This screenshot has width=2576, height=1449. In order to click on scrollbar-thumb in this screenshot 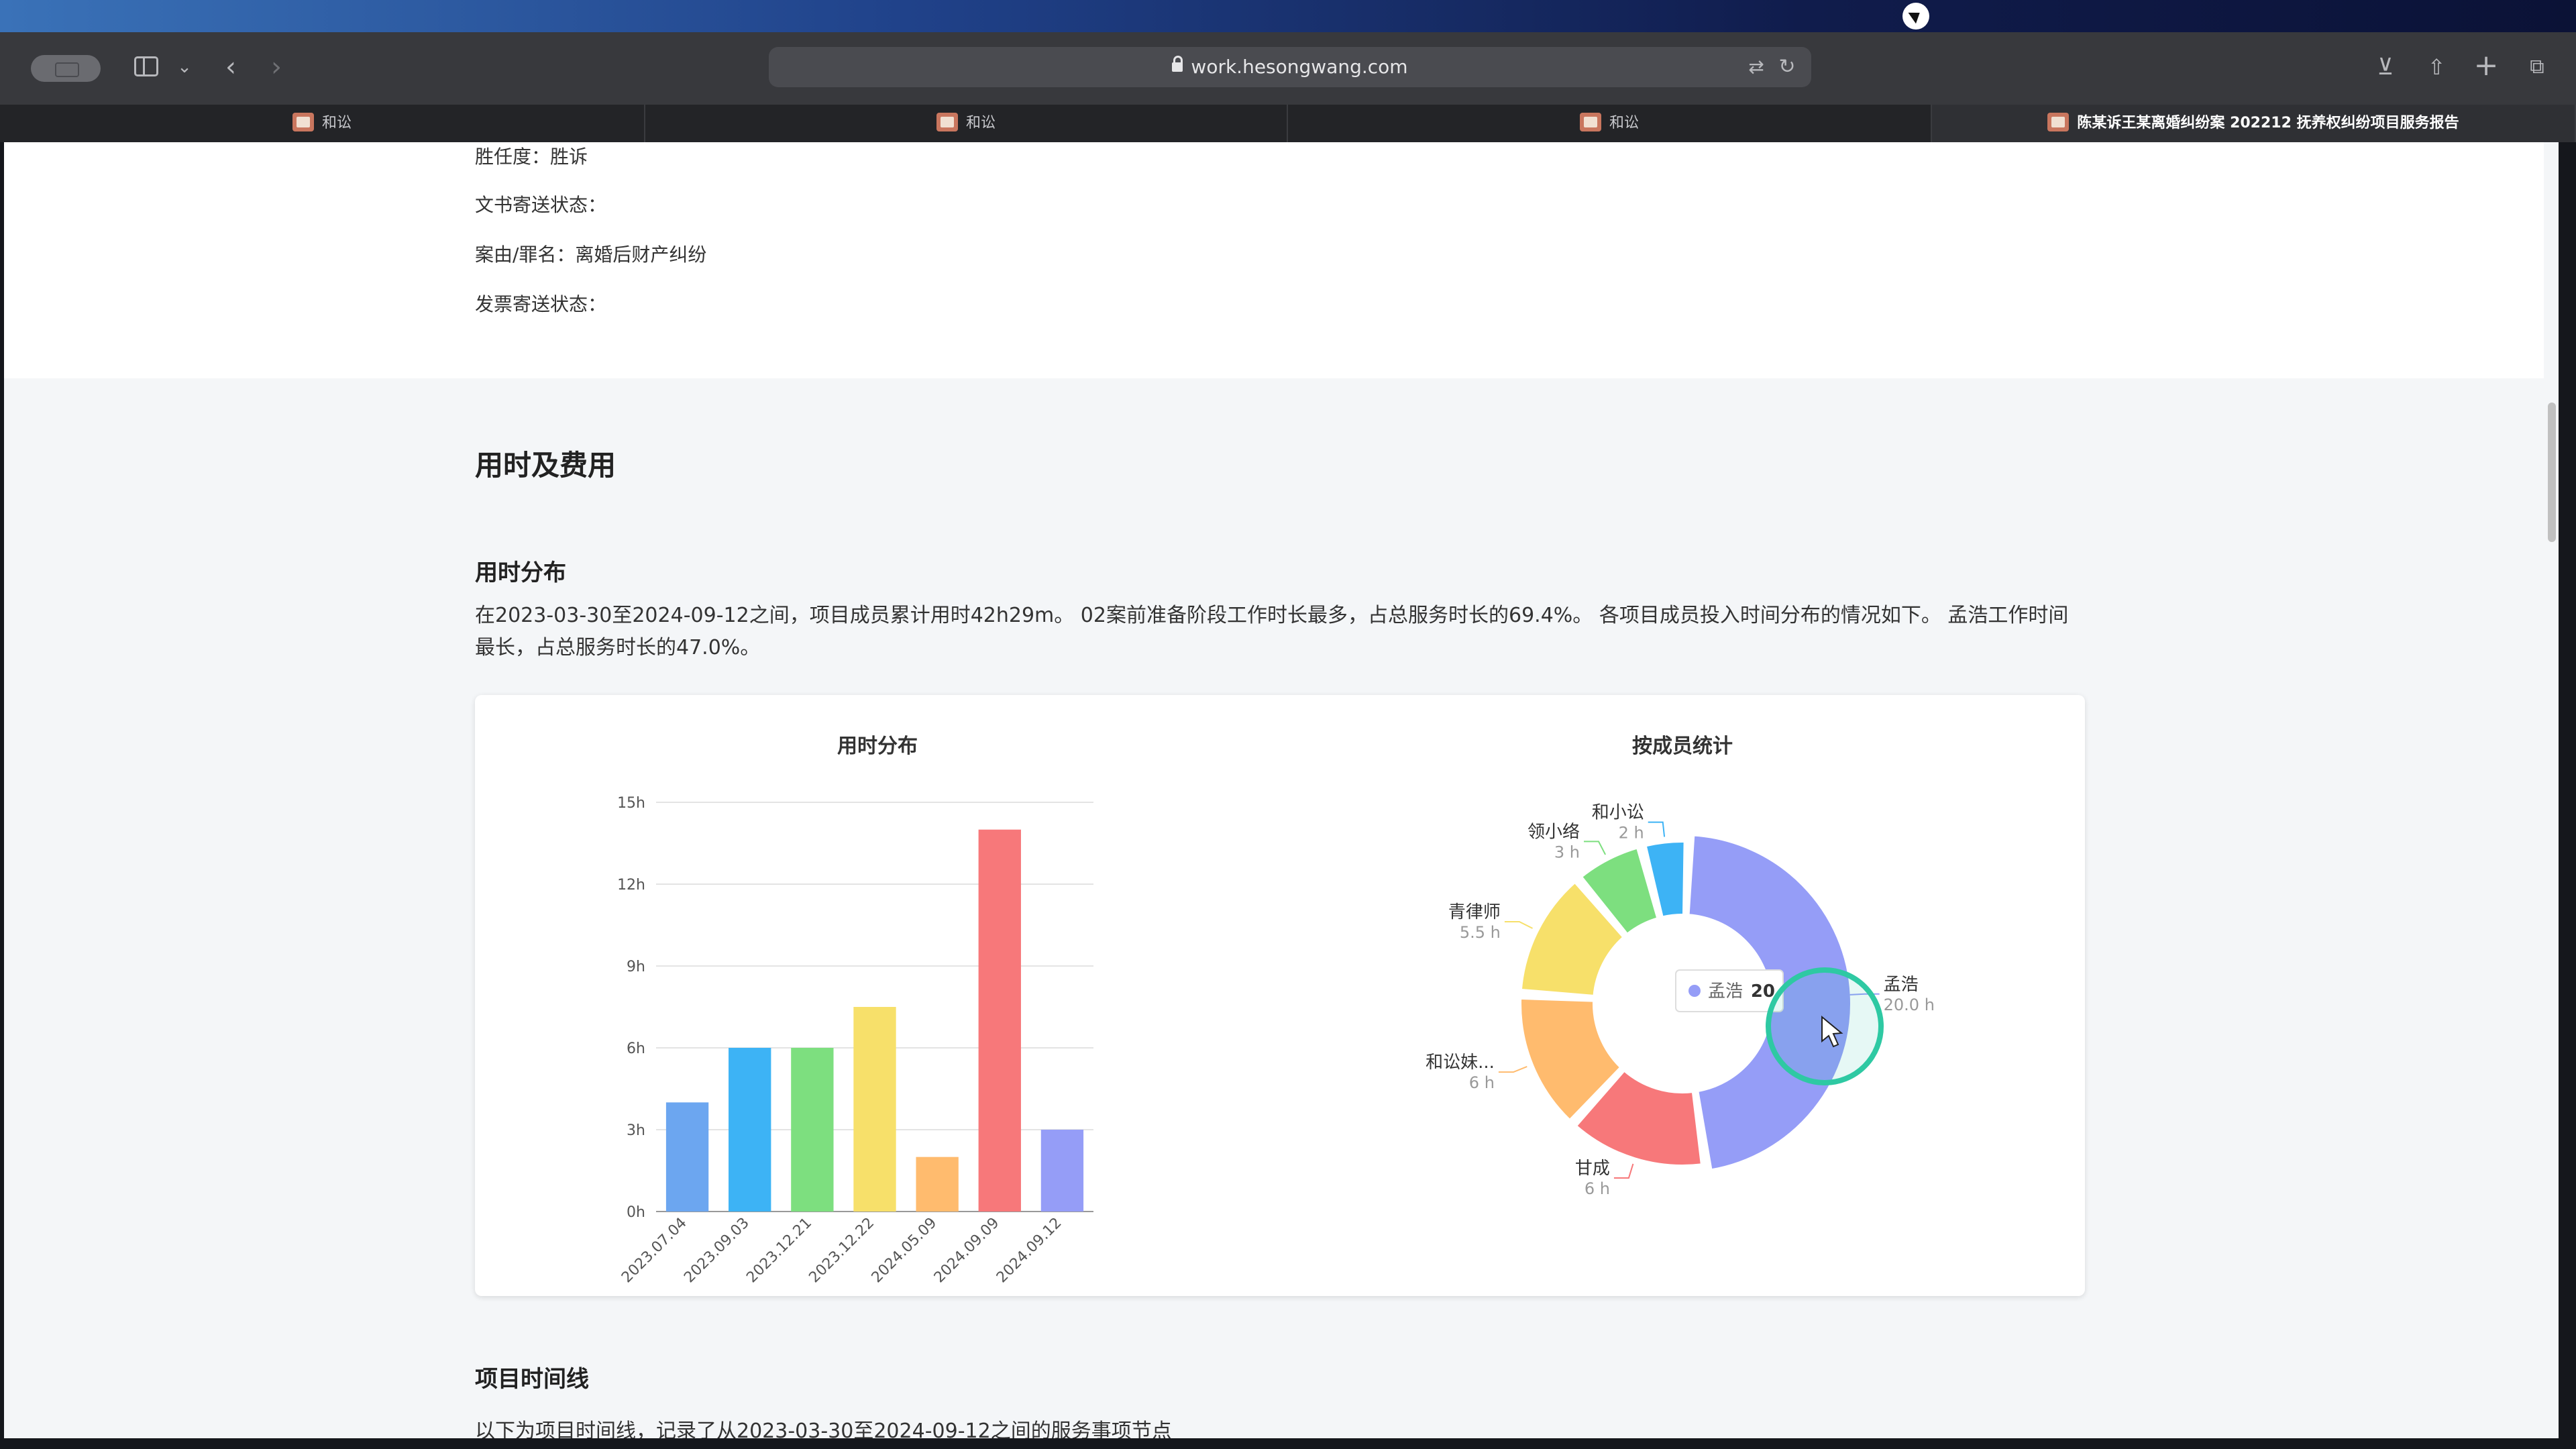, I will do `click(2552, 472)`.